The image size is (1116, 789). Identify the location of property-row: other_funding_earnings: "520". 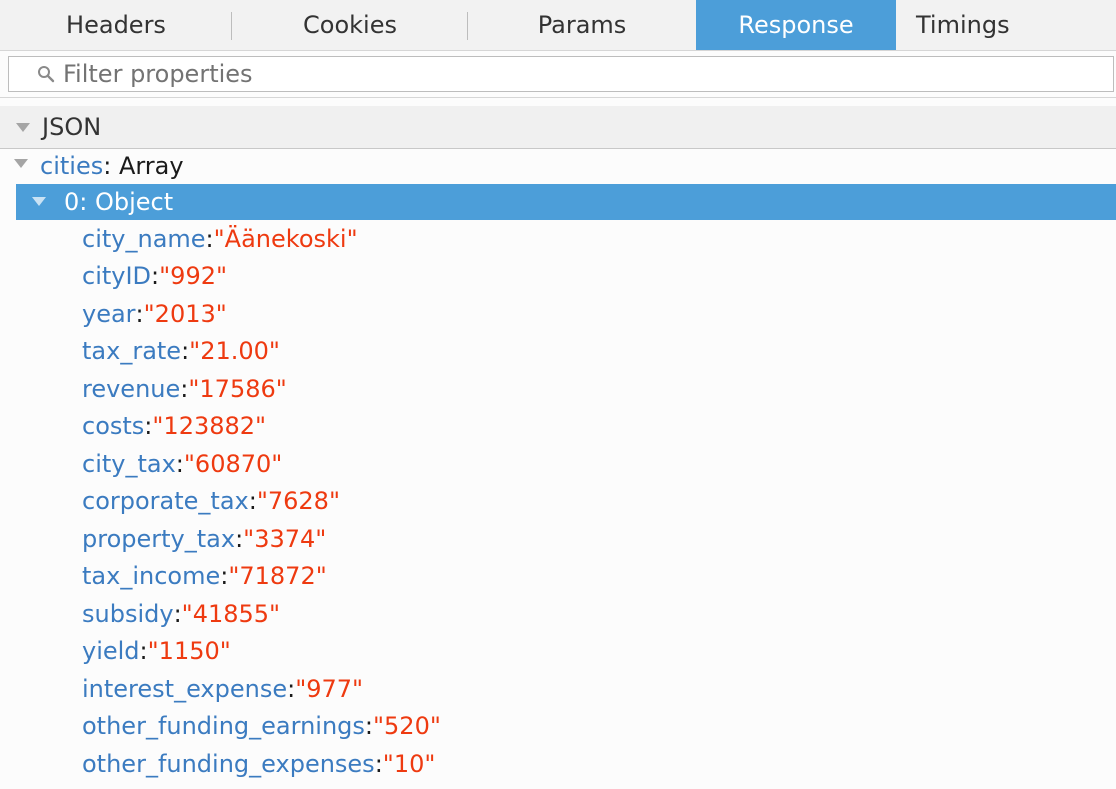
(558, 727).